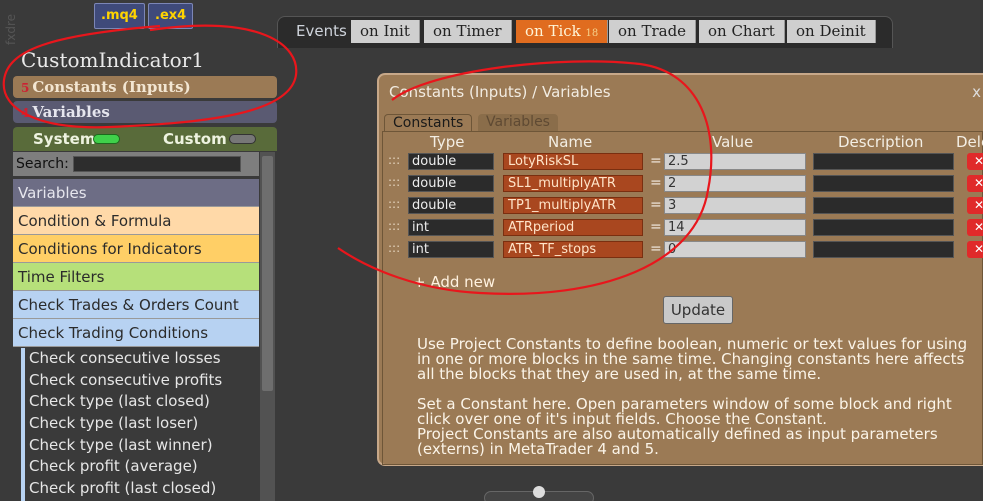 This screenshot has height=501, width=983. I want to click on dialog-title: Constants (Inputs) / Variables, so click(500, 92).